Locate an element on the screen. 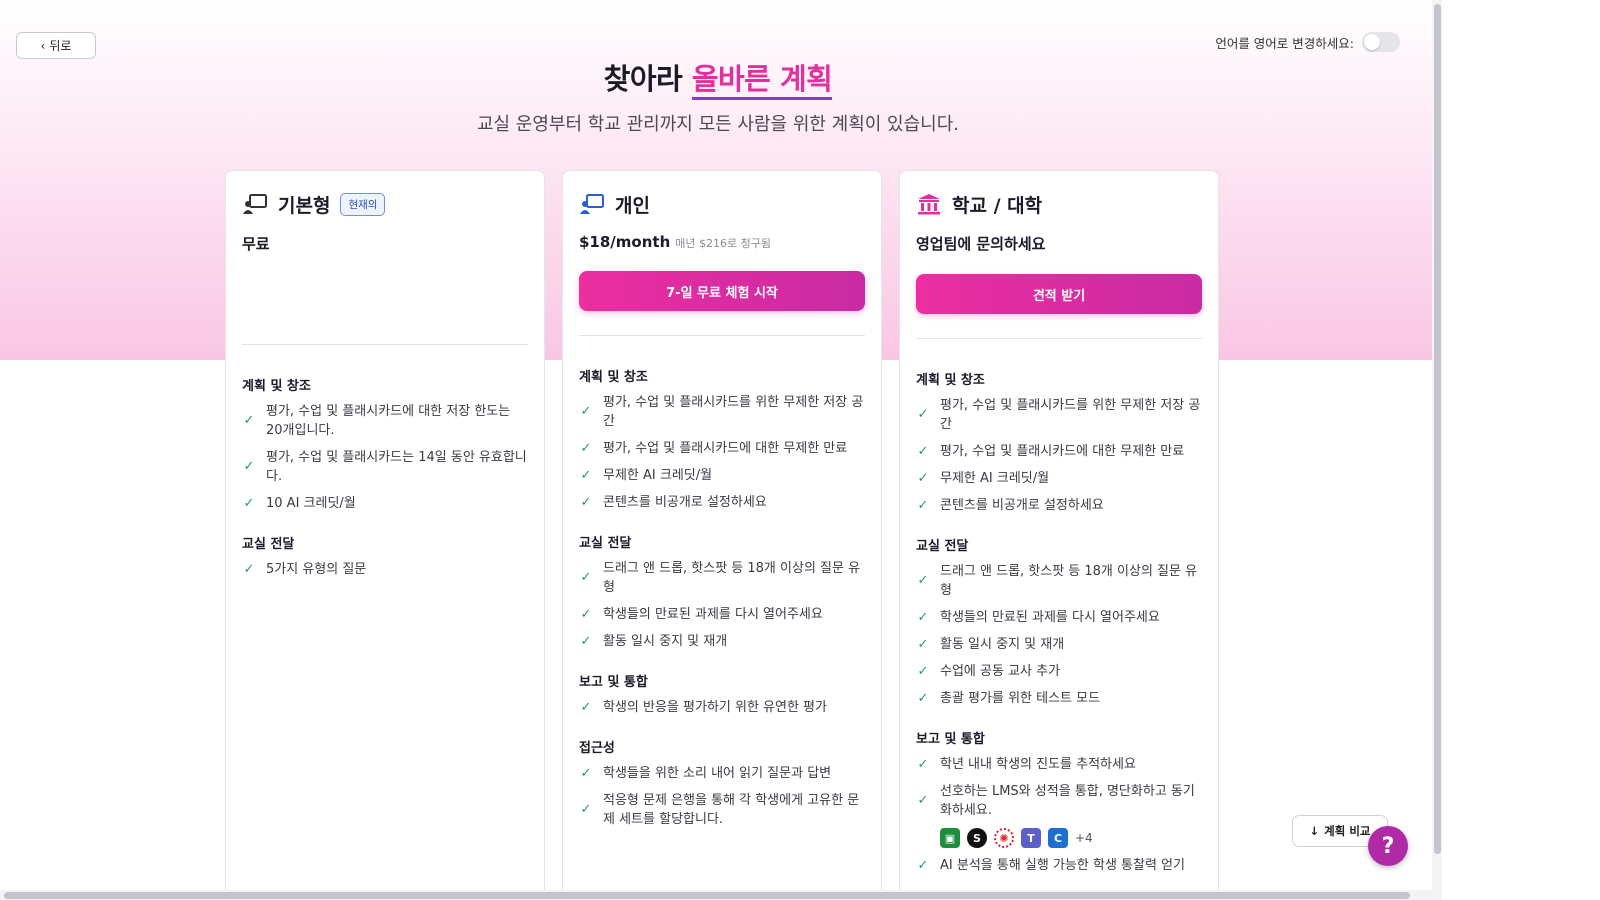 This screenshot has height=900, width=1600. plan-price-value: 영업팀에 문의하세요 is located at coordinates (981, 244).